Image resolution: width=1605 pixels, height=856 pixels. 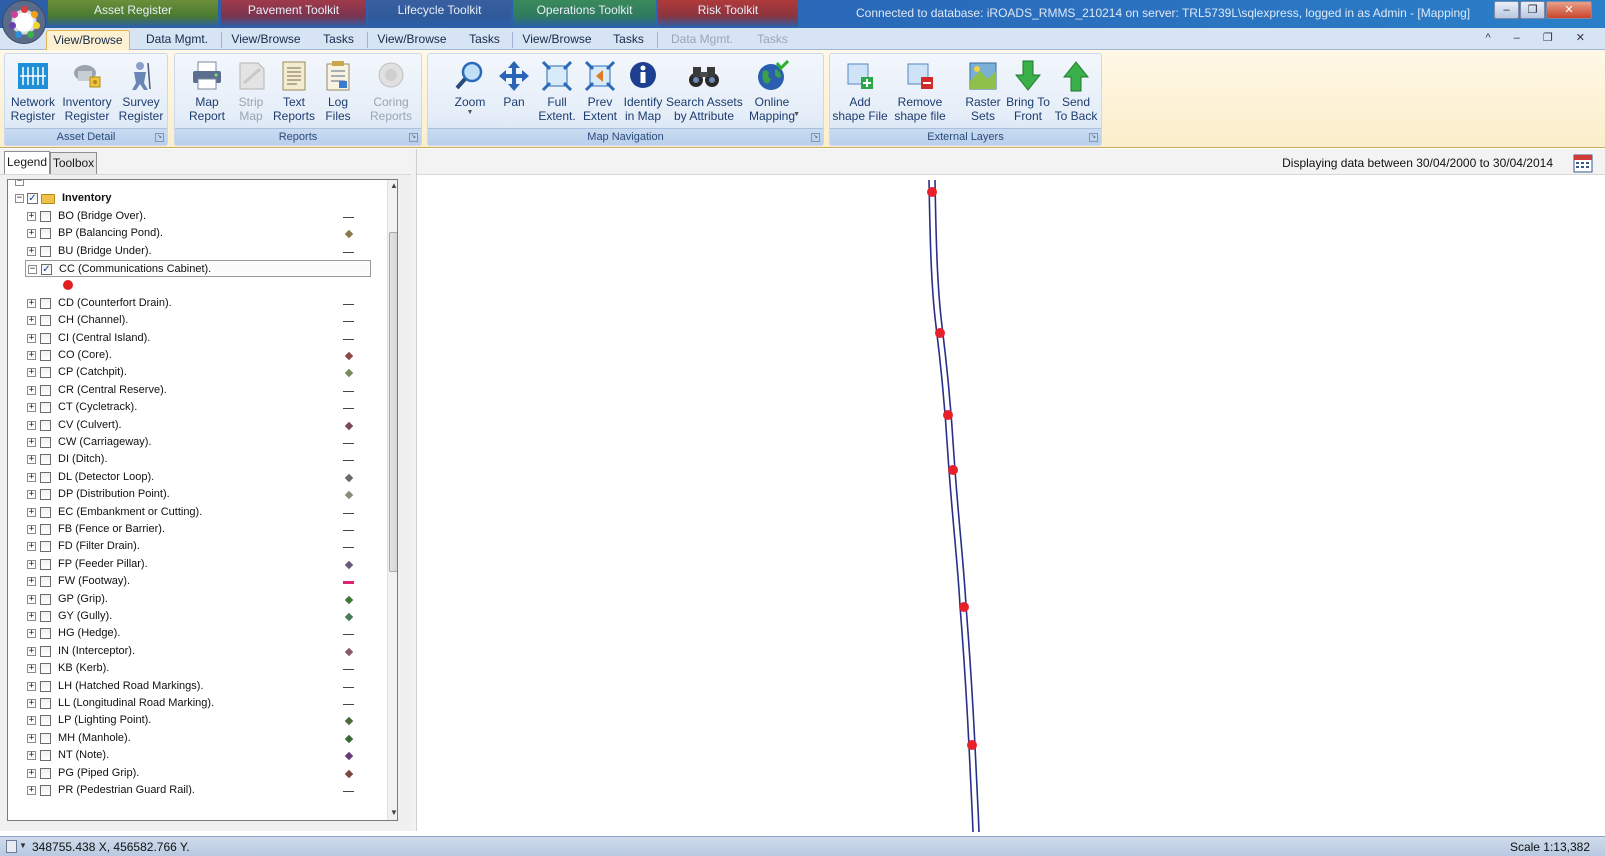 I want to click on tab-view-browse: View/Browse, so click(x=88, y=40).